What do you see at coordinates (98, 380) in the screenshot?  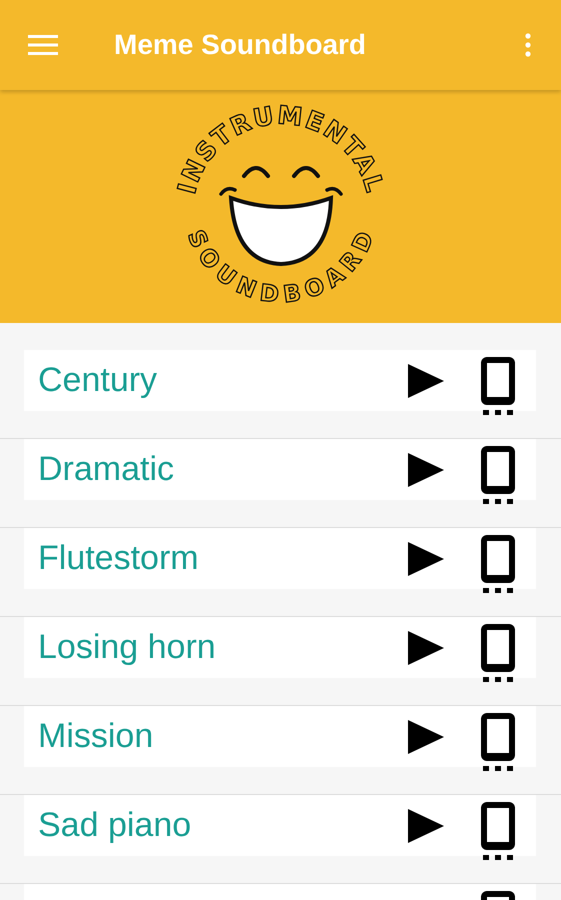 I see `sound-title: Century` at bounding box center [98, 380].